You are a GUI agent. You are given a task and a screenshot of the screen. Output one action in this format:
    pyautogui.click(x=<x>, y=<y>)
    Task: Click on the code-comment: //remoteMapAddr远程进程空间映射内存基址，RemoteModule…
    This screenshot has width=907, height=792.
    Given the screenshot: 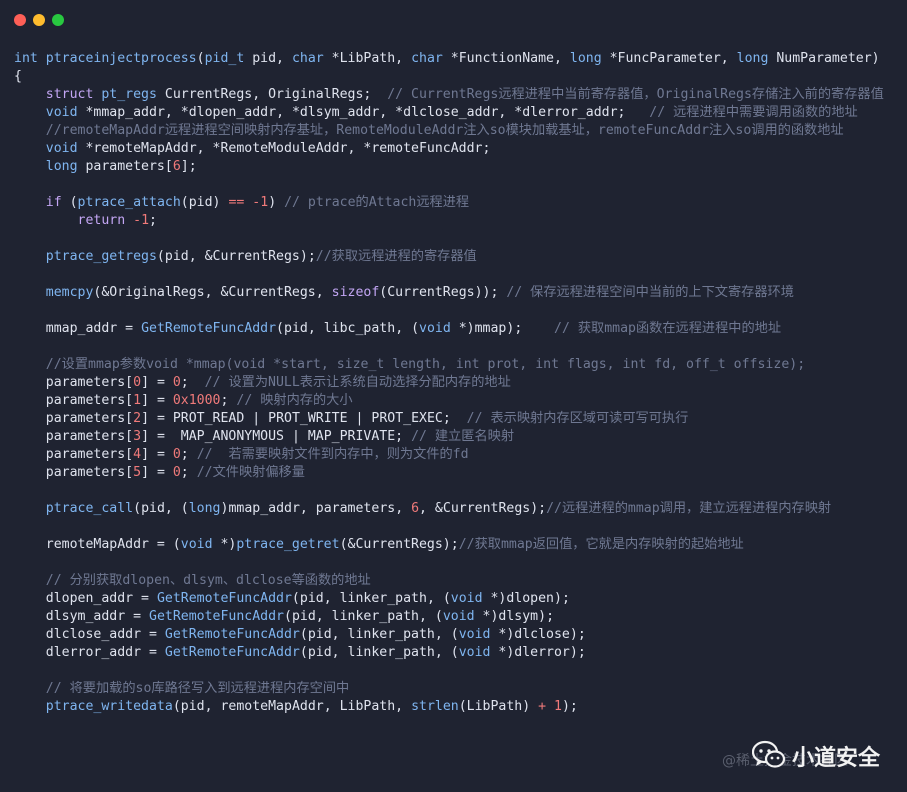 What is the action you would take?
    pyautogui.click(x=444, y=130)
    